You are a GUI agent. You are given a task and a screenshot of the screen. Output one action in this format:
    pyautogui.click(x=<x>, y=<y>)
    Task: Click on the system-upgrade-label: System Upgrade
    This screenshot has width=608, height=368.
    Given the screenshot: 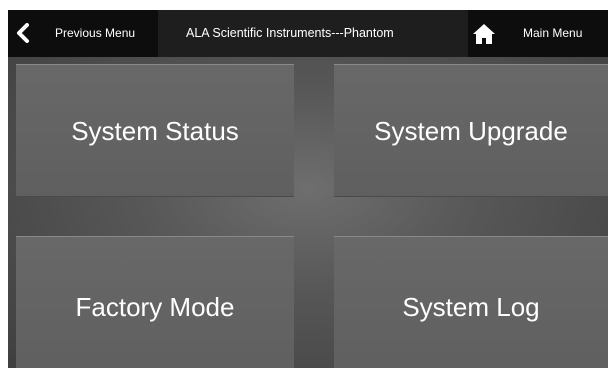 What is the action you would take?
    pyautogui.click(x=471, y=130)
    